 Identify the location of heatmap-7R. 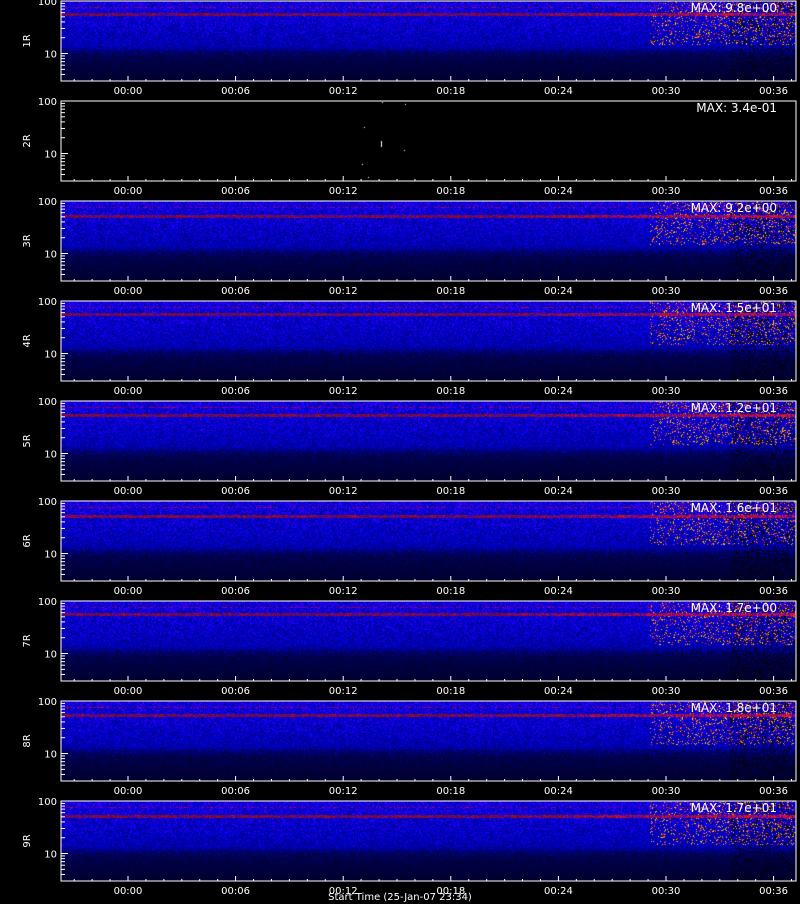
(428, 641).